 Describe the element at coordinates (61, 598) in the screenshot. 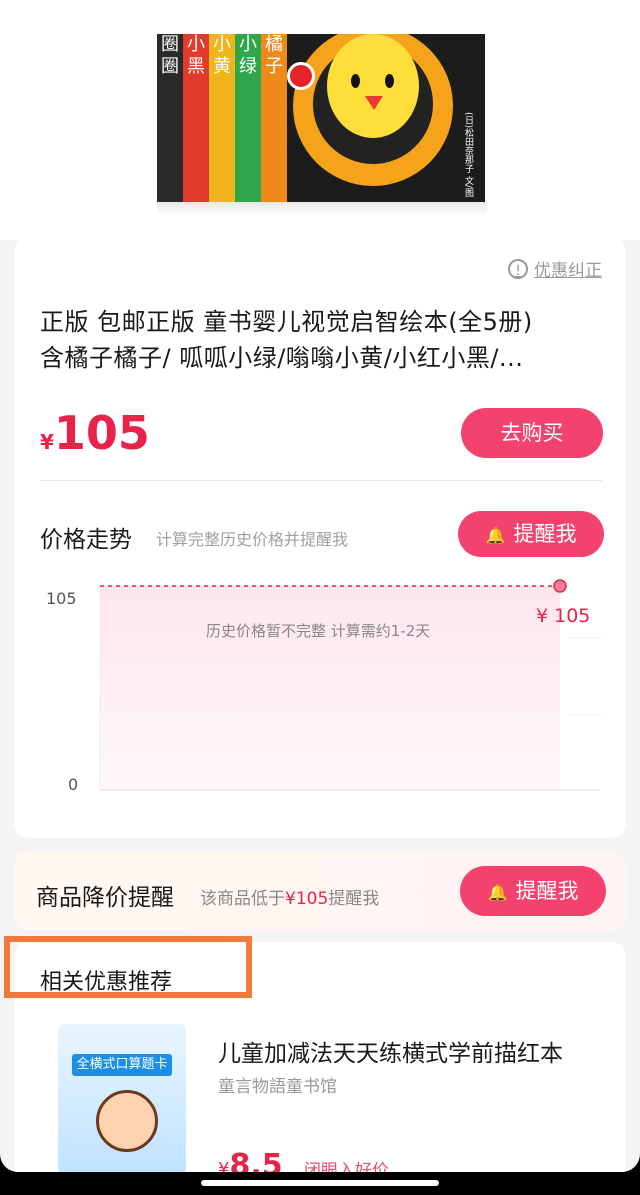

I see `y-tick-label-top: 105` at that location.